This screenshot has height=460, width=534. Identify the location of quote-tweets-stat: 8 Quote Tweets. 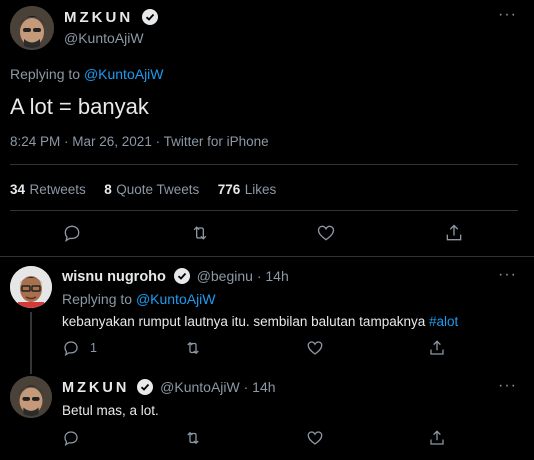
(153, 189).